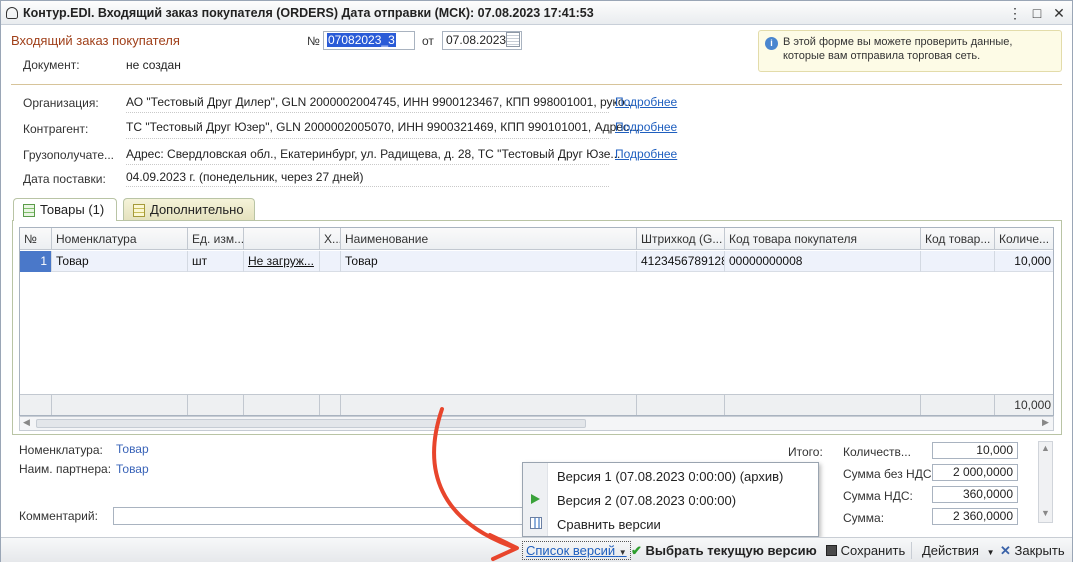 This screenshot has height=563, width=1073. Describe the element at coordinates (535, 499) in the screenshot. I see `play-icon` at that location.